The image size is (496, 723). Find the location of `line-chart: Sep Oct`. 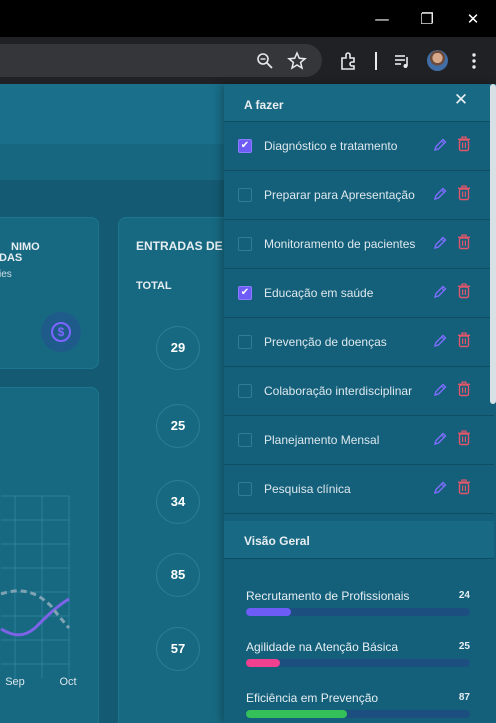

line-chart: Sep Oct is located at coordinates (38, 591).